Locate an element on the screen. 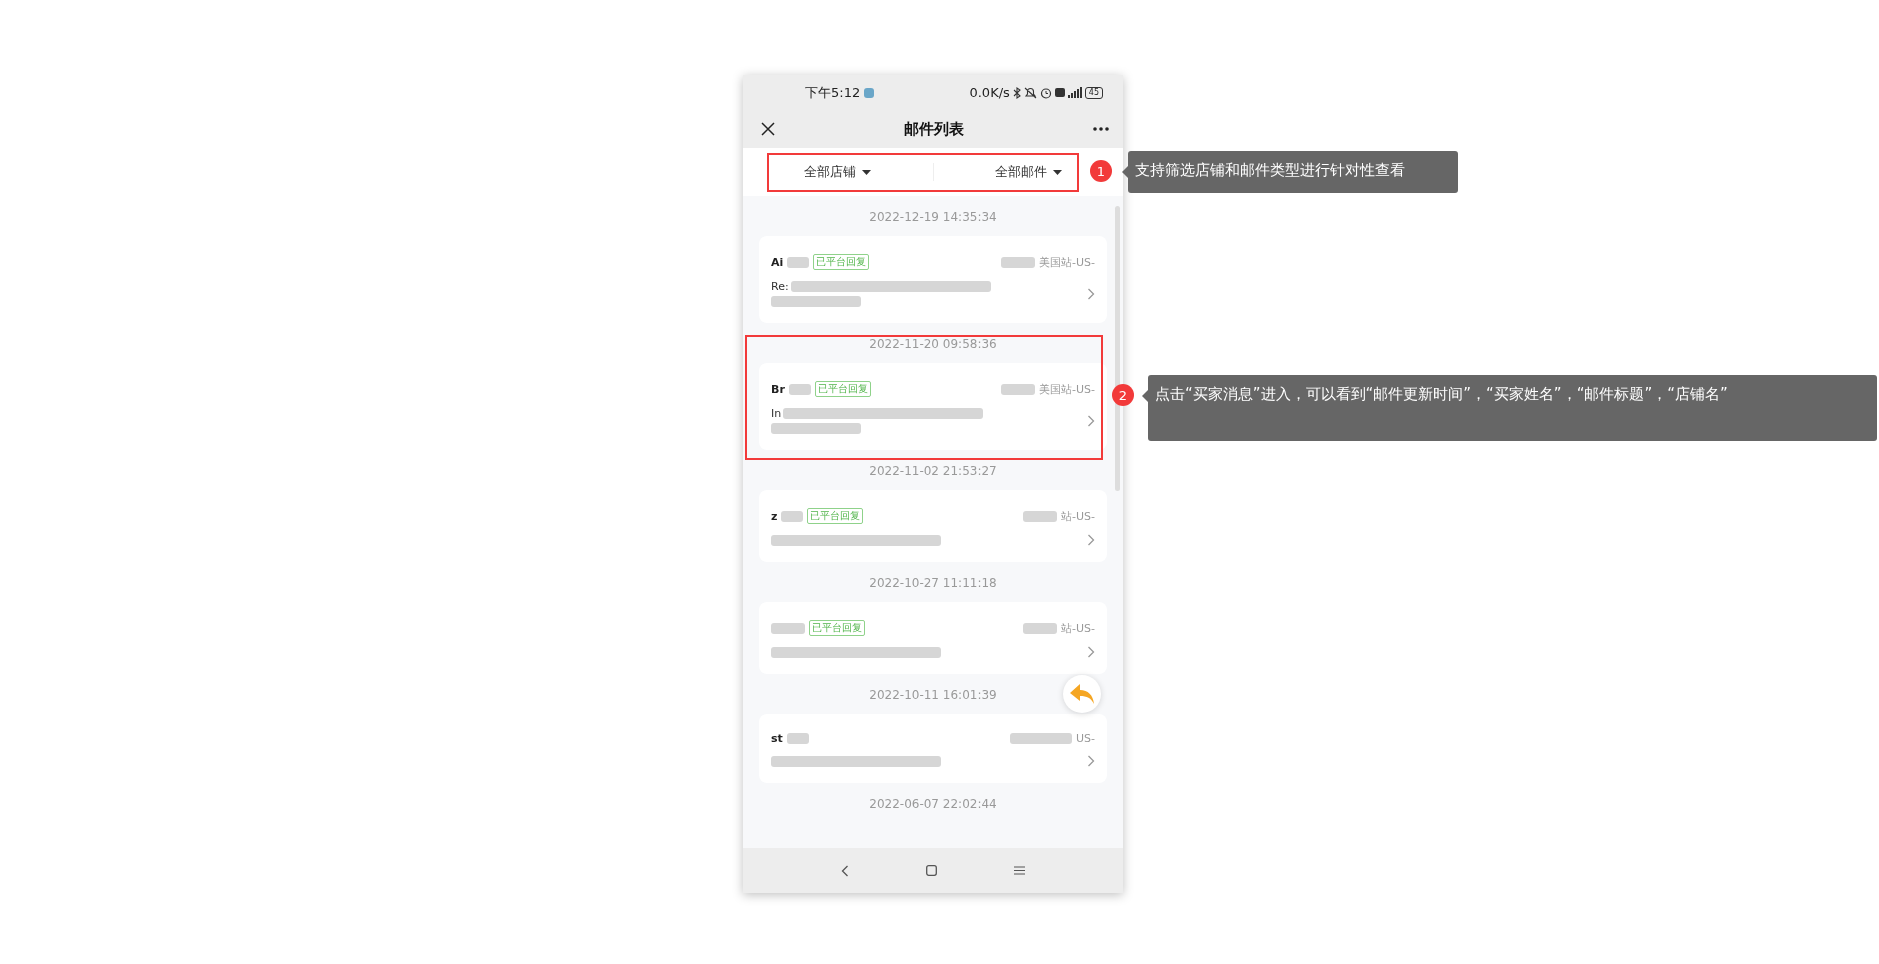 The image size is (1879, 964). close-icon is located at coordinates (768, 129).